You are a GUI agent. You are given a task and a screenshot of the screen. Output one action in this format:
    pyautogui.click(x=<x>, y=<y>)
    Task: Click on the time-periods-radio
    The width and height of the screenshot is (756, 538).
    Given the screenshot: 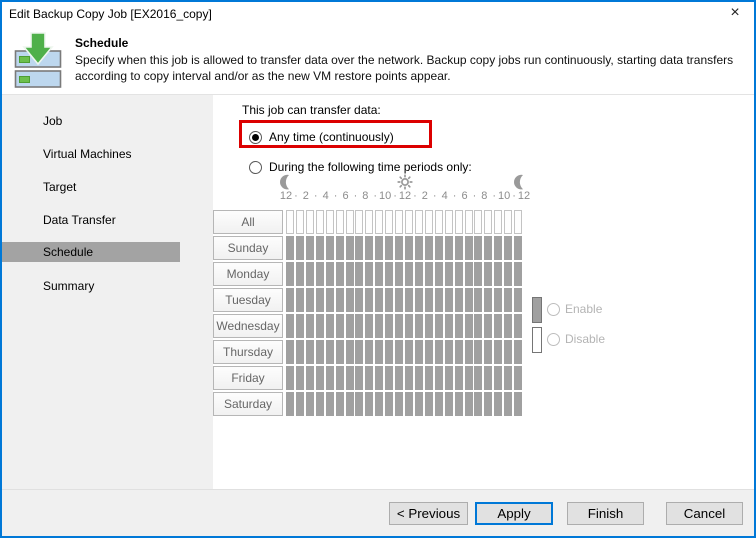 What is the action you would take?
    pyautogui.click(x=255, y=167)
    